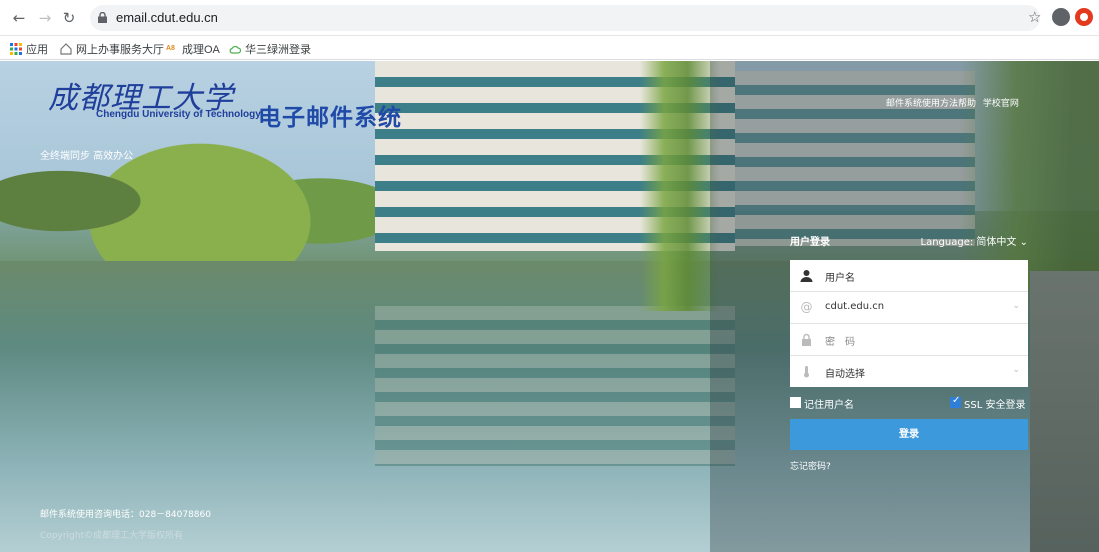 The height and width of the screenshot is (552, 1099). Describe the element at coordinates (19, 18) in the screenshot. I see `back-arrow-icon: ←` at that location.